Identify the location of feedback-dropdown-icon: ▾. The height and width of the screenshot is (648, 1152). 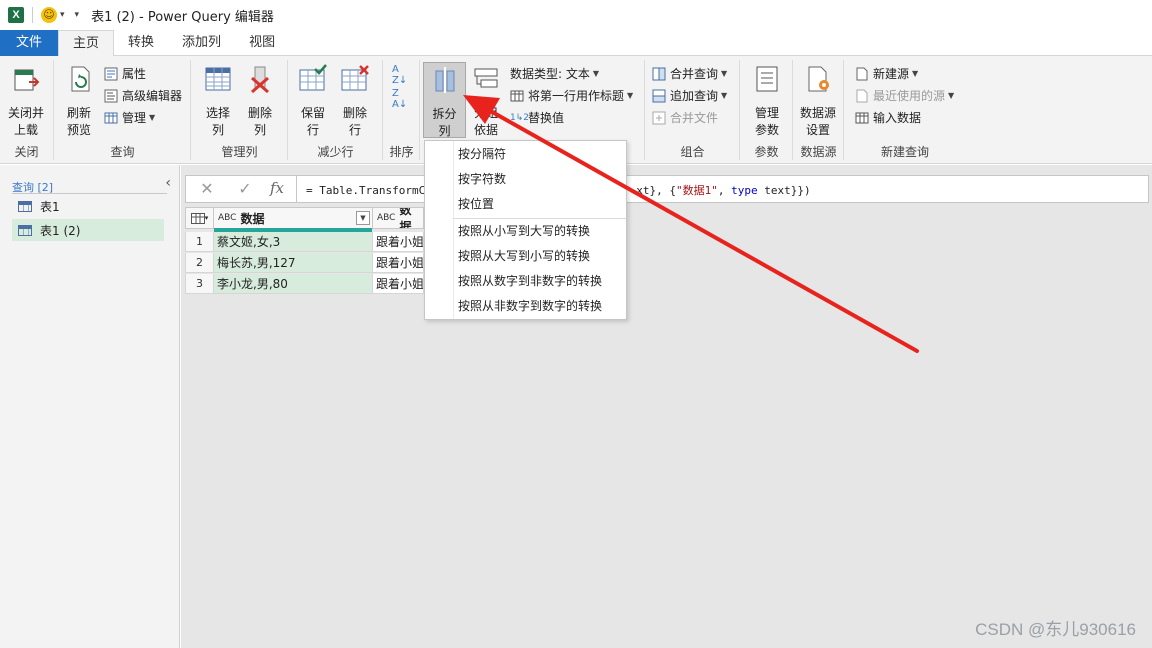
(62, 15).